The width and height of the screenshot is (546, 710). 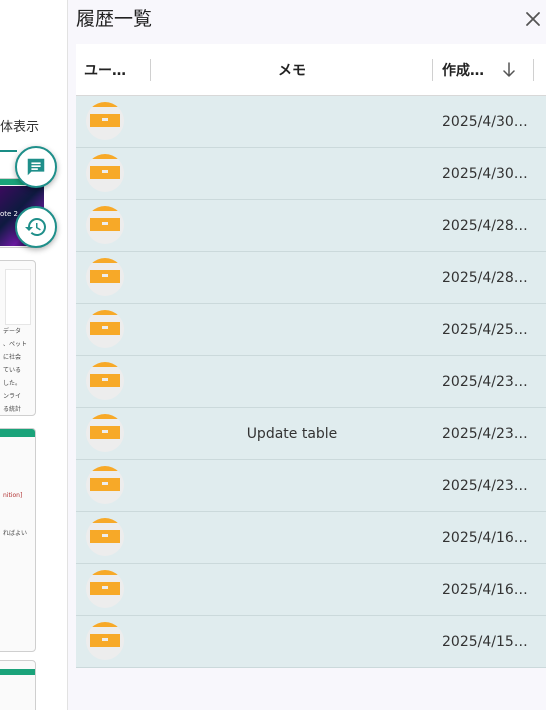 I want to click on history-button, so click(x=36, y=227).